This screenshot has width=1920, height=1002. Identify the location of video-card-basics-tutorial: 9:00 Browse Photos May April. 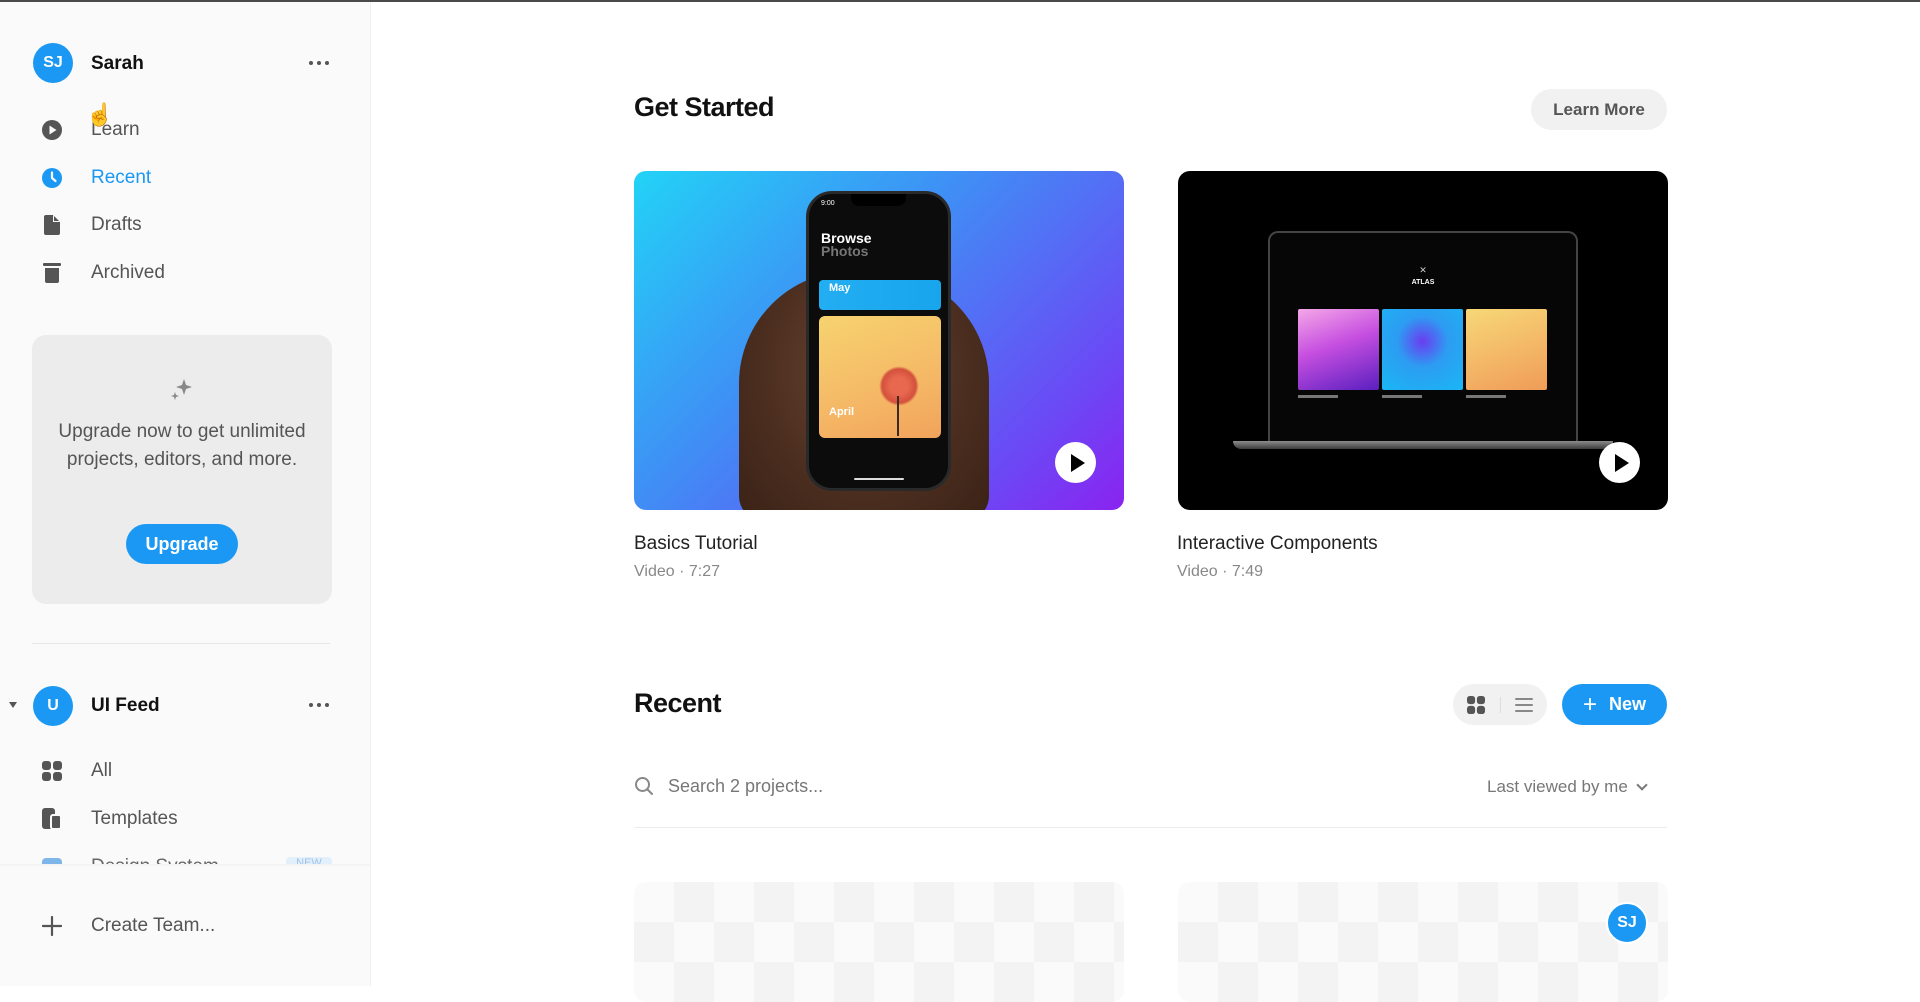
(879, 340).